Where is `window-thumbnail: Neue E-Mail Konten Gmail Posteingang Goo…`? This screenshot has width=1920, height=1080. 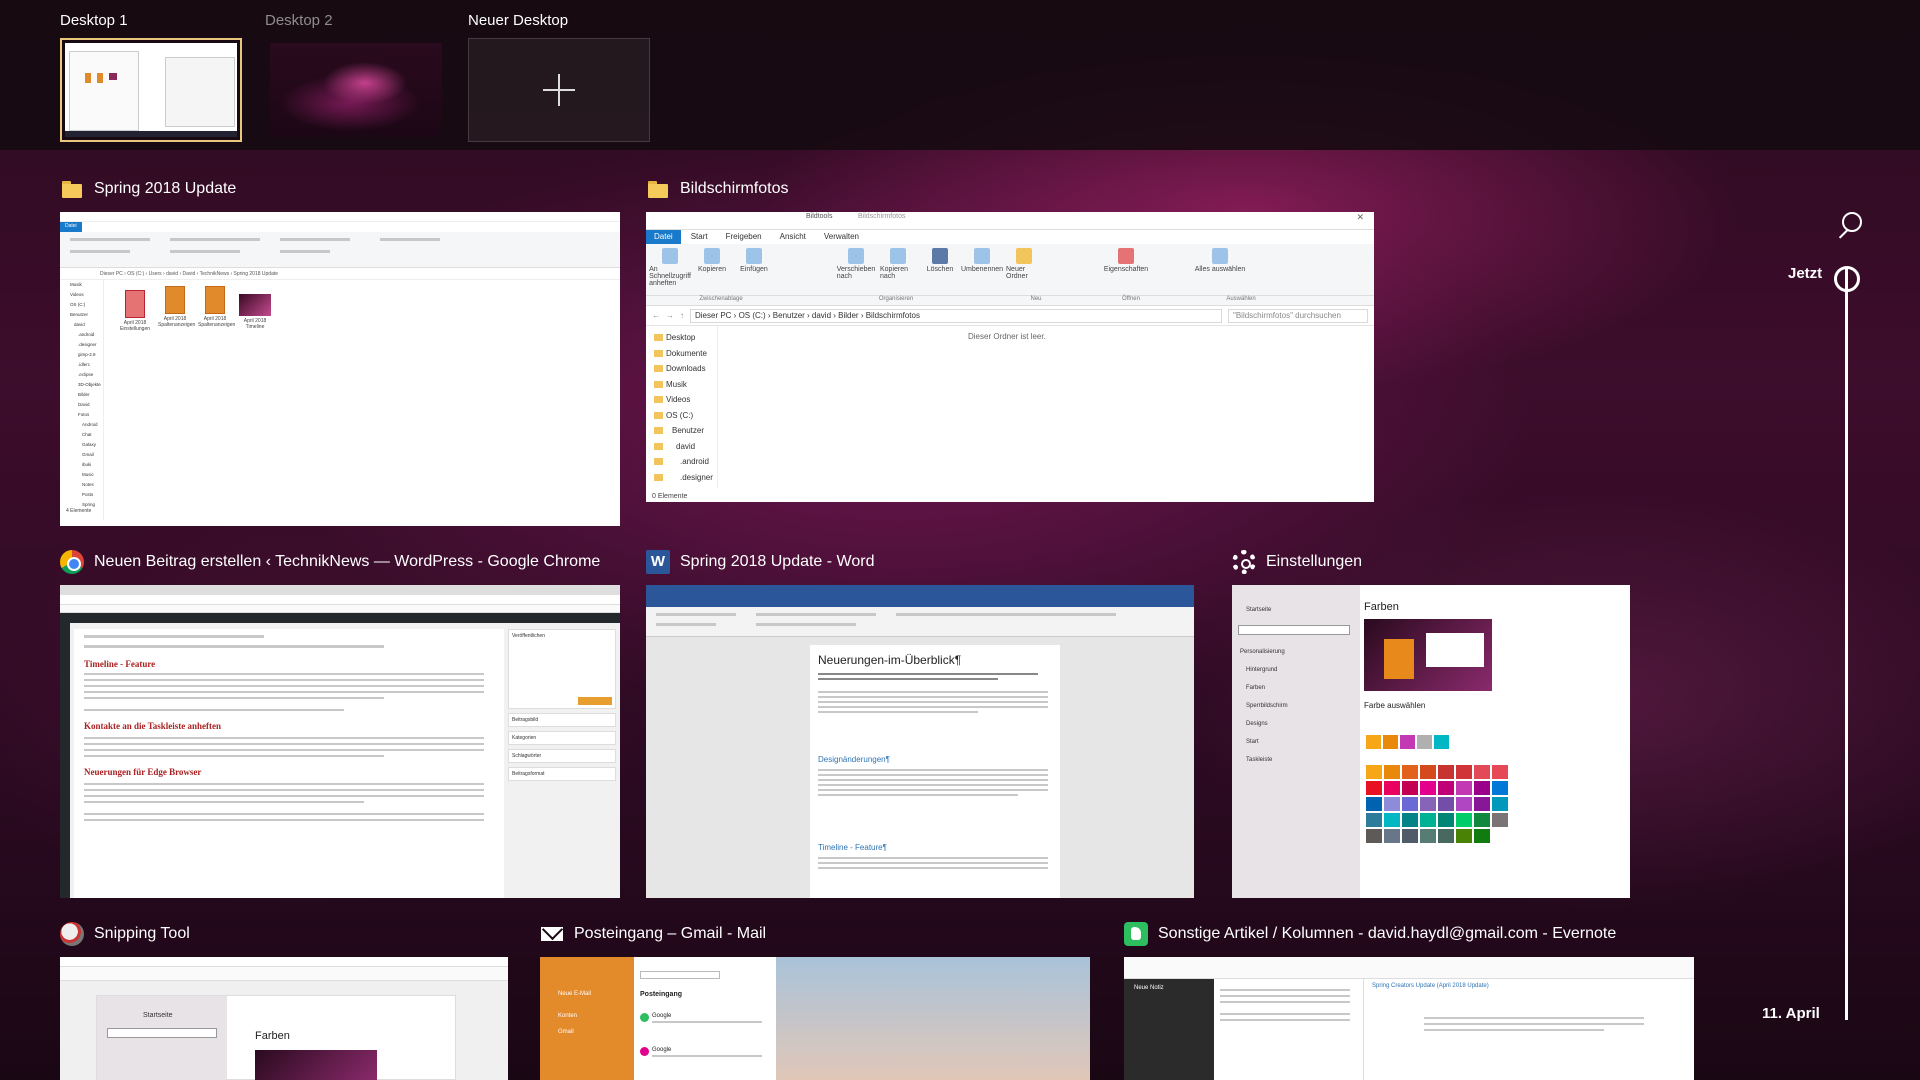 window-thumbnail: Neue E-Mail Konten Gmail Posteingang Goo… is located at coordinates (815, 1018).